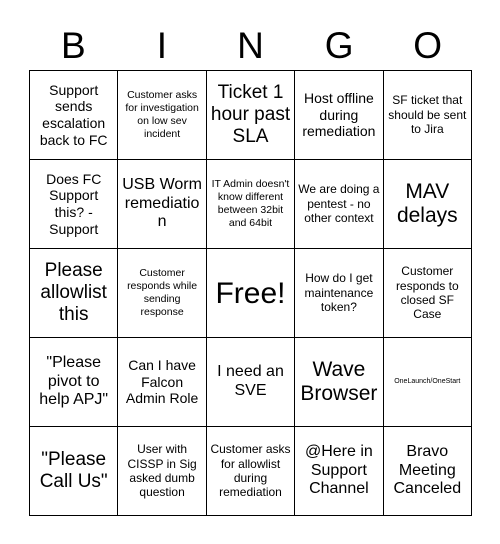  I want to click on bingo-cell: How do I get maintenance token?, so click(339, 293).